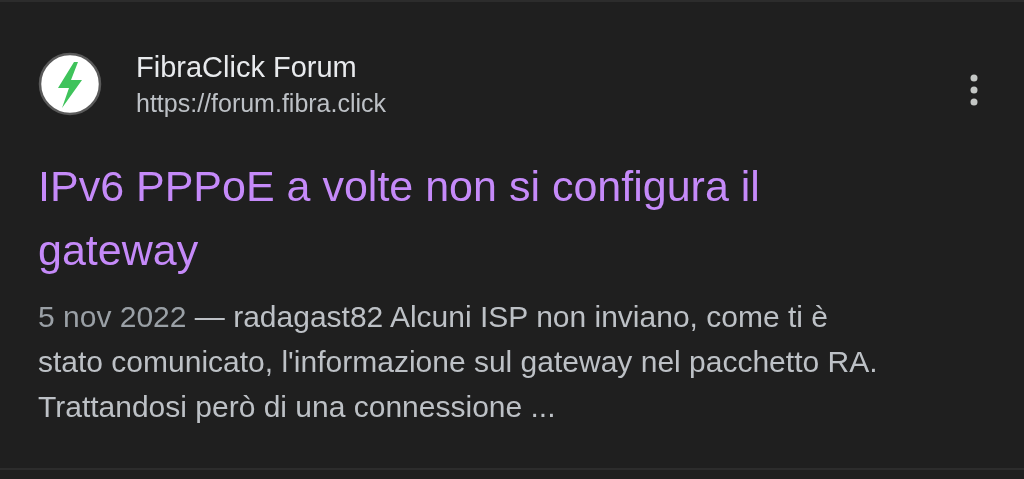  What do you see at coordinates (261, 103) in the screenshot?
I see `site-url: https://forum.fibra.click` at bounding box center [261, 103].